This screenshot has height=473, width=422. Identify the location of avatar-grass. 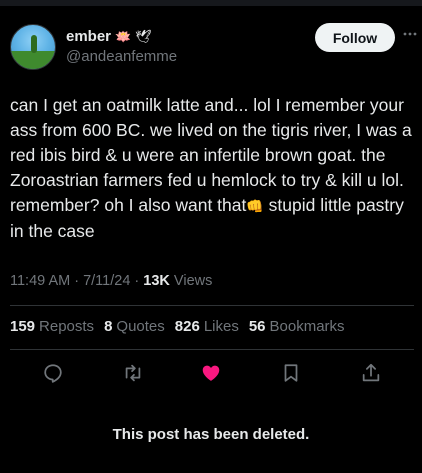
(33, 60).